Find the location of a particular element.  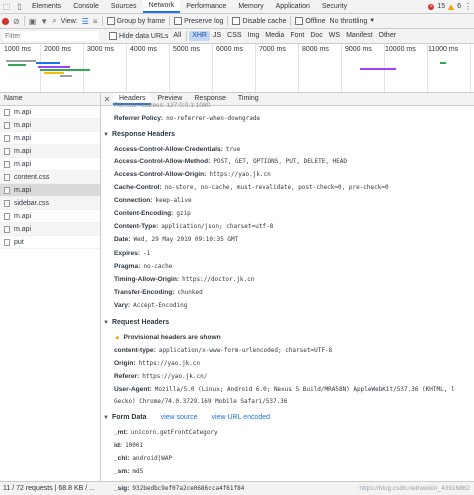

tab-security: Security is located at coordinates (334, 6).